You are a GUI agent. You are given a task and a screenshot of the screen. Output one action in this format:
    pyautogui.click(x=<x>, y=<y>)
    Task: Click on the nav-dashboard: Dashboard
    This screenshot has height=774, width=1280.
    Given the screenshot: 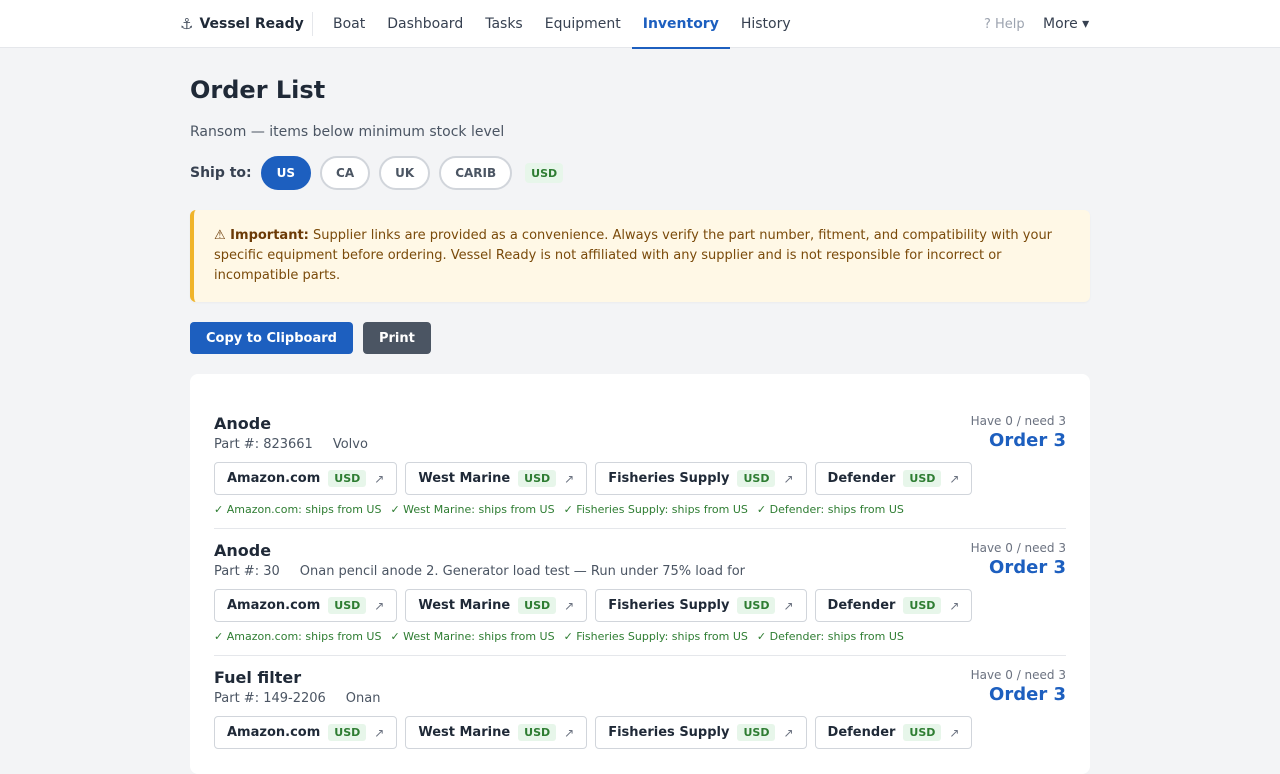 What is the action you would take?
    pyautogui.click(x=425, y=24)
    